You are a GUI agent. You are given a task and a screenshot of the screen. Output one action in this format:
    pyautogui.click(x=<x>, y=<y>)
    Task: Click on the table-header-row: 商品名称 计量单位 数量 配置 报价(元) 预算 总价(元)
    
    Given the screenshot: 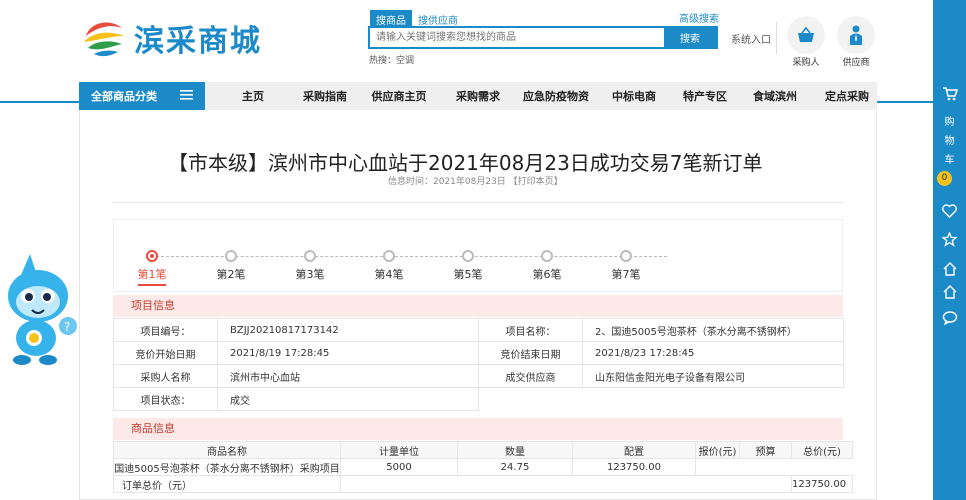 What is the action you would take?
    pyautogui.click(x=483, y=450)
    